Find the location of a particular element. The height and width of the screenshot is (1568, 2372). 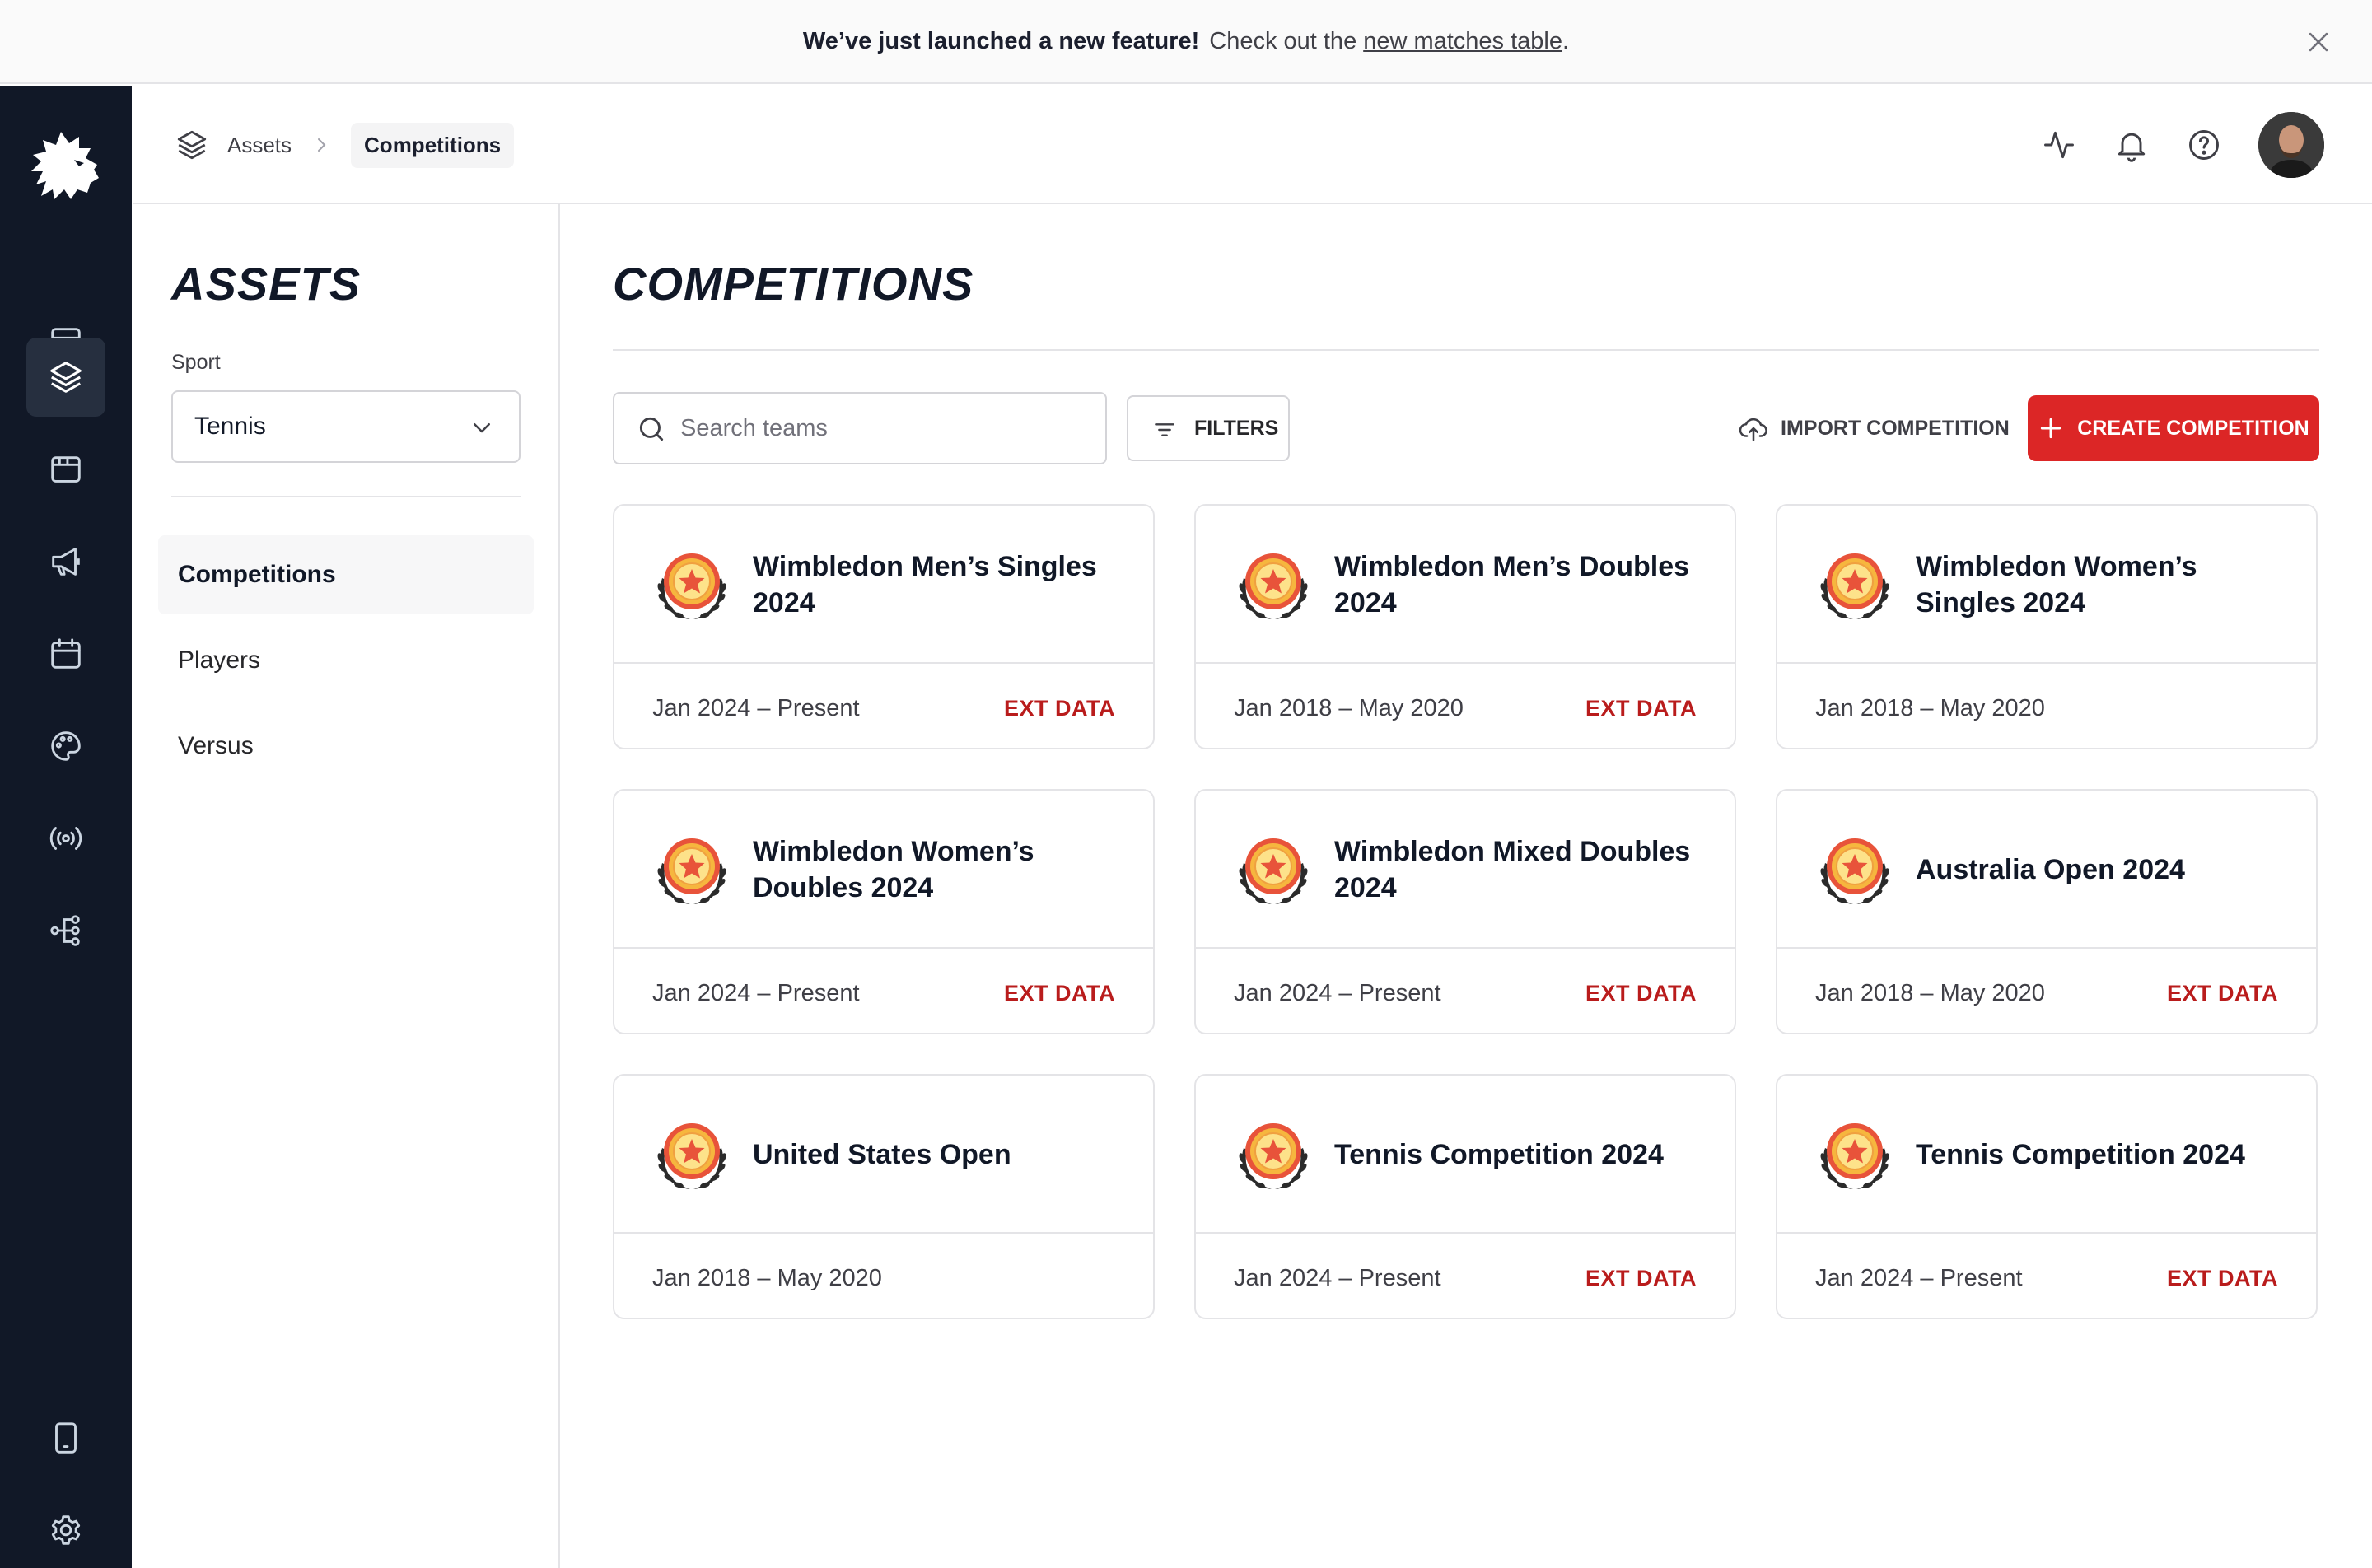

import-competition-button: IMPORT COMPETITION is located at coordinates (1874, 428).